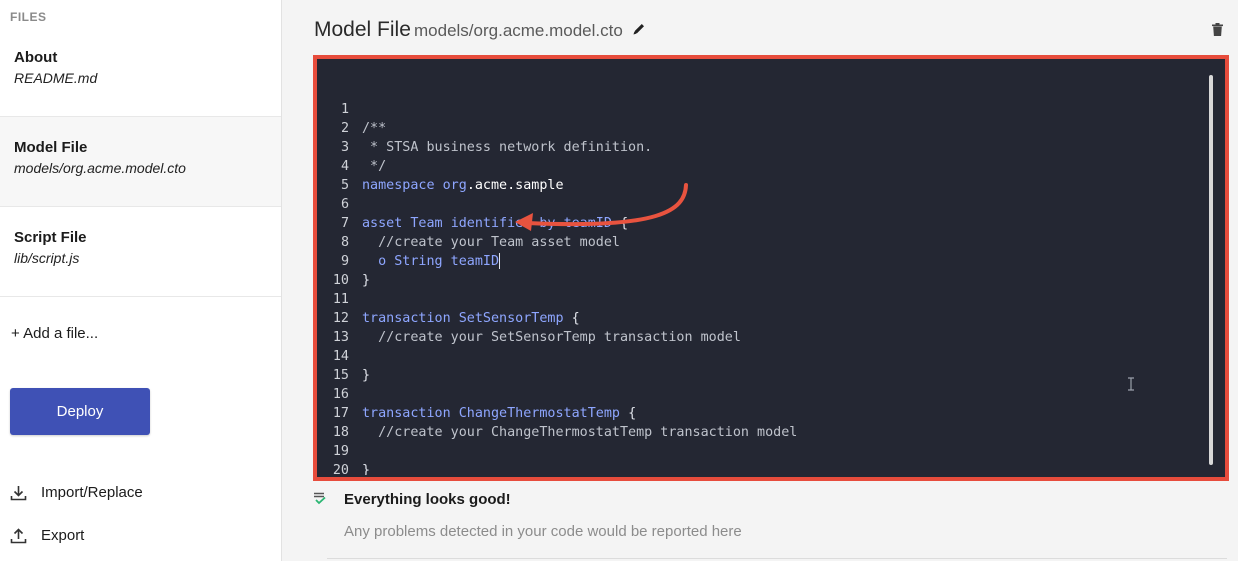  Describe the element at coordinates (56, 78) in the screenshot. I see `file-item-path: README.md` at that location.